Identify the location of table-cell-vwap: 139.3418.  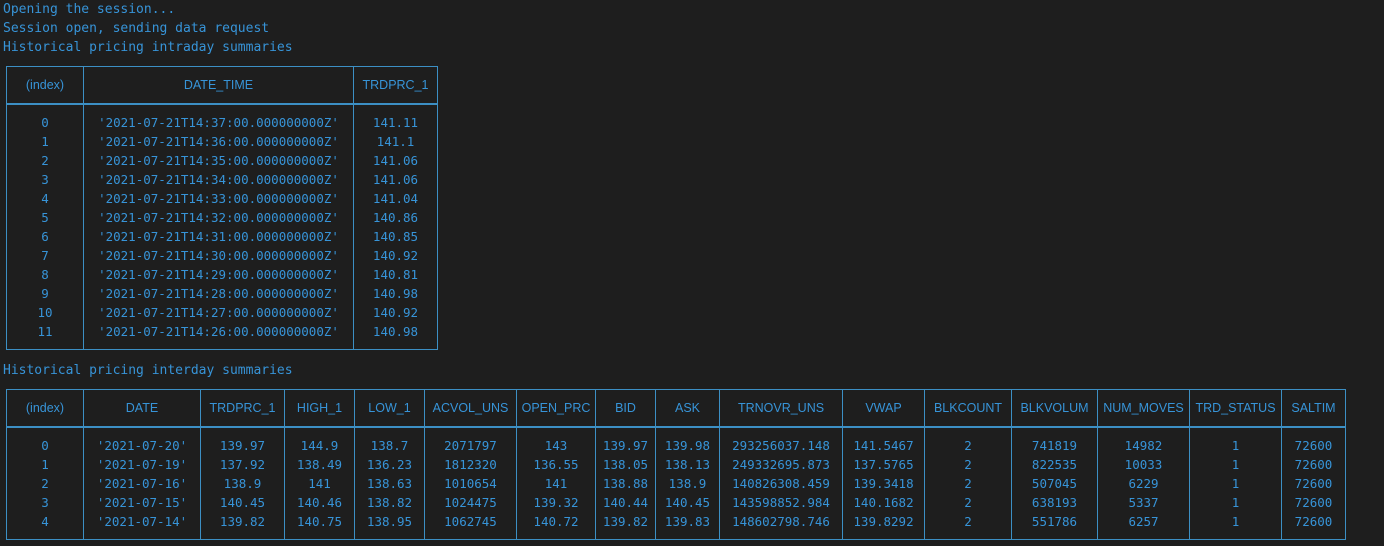
(883, 483).